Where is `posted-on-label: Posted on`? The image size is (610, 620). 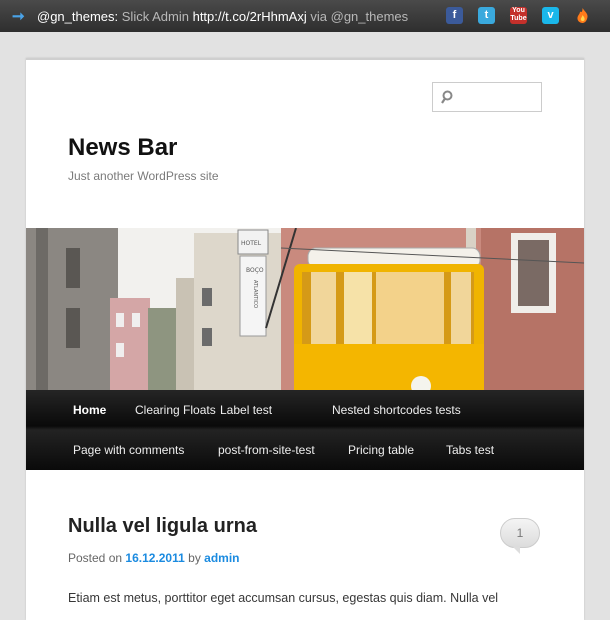 posted-on-label: Posted on is located at coordinates (95, 558).